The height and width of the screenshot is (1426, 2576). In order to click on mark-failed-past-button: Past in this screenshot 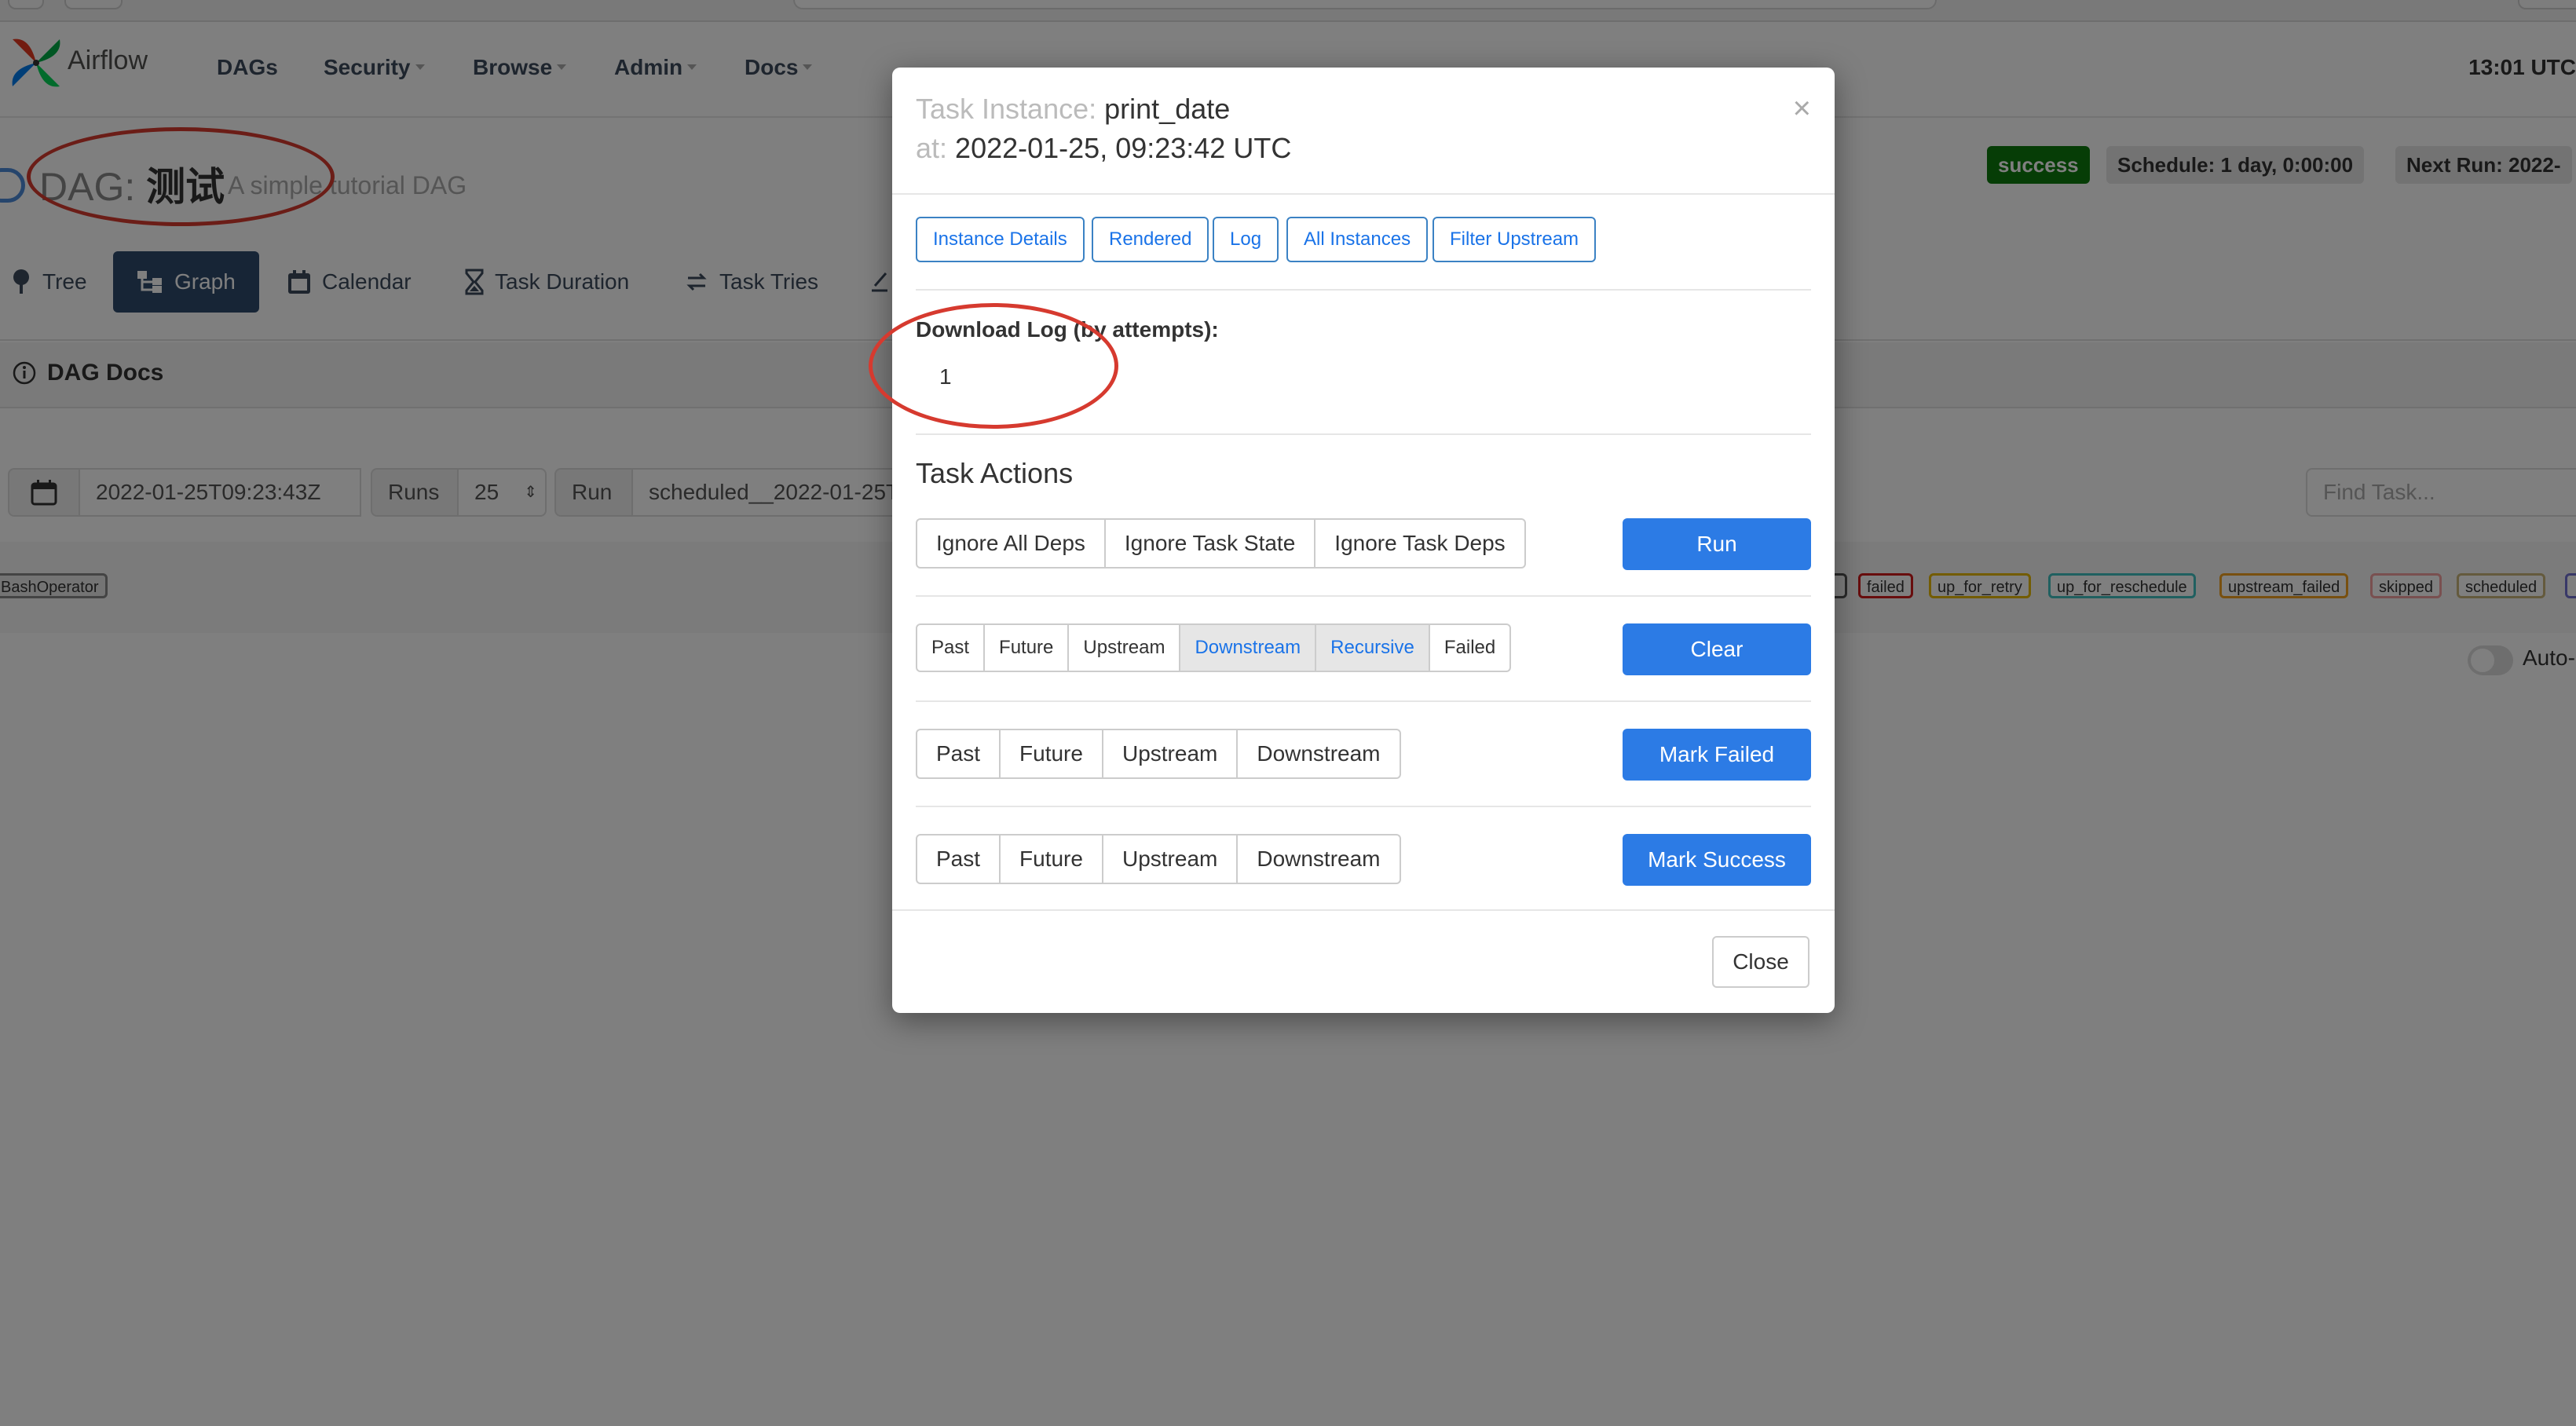, I will do `click(959, 754)`.